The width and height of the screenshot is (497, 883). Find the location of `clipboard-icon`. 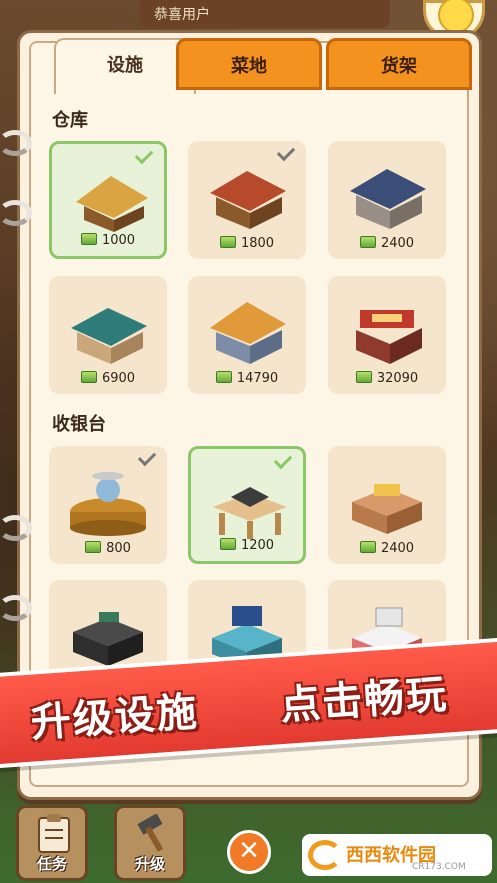

clipboard-icon is located at coordinates (54, 833).